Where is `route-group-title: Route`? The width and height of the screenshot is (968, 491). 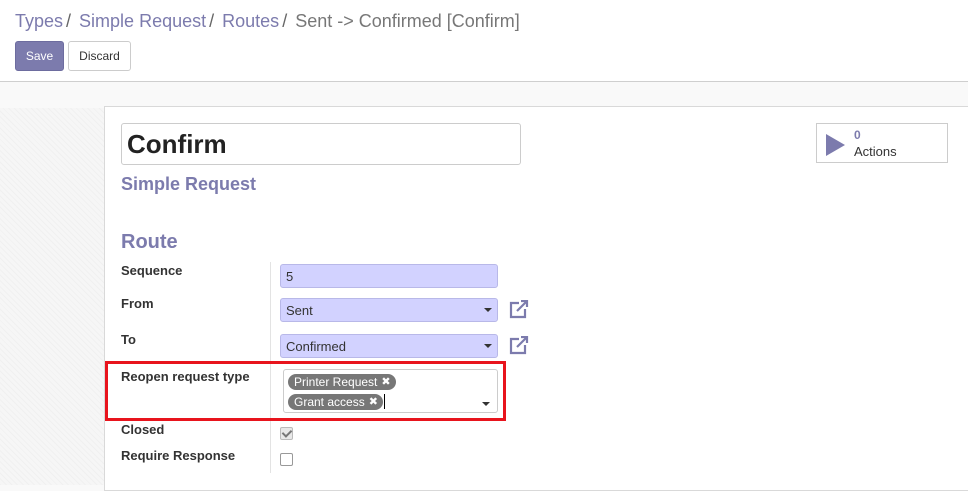
route-group-title: Route is located at coordinates (149, 242).